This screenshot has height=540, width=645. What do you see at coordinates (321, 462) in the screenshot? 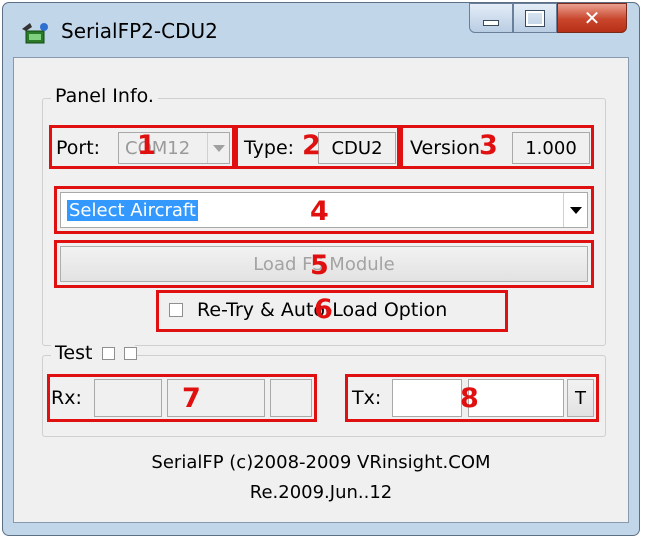
I see `copyright-text: SerialFP (c)2008-2009 VRinsight.COM` at bounding box center [321, 462].